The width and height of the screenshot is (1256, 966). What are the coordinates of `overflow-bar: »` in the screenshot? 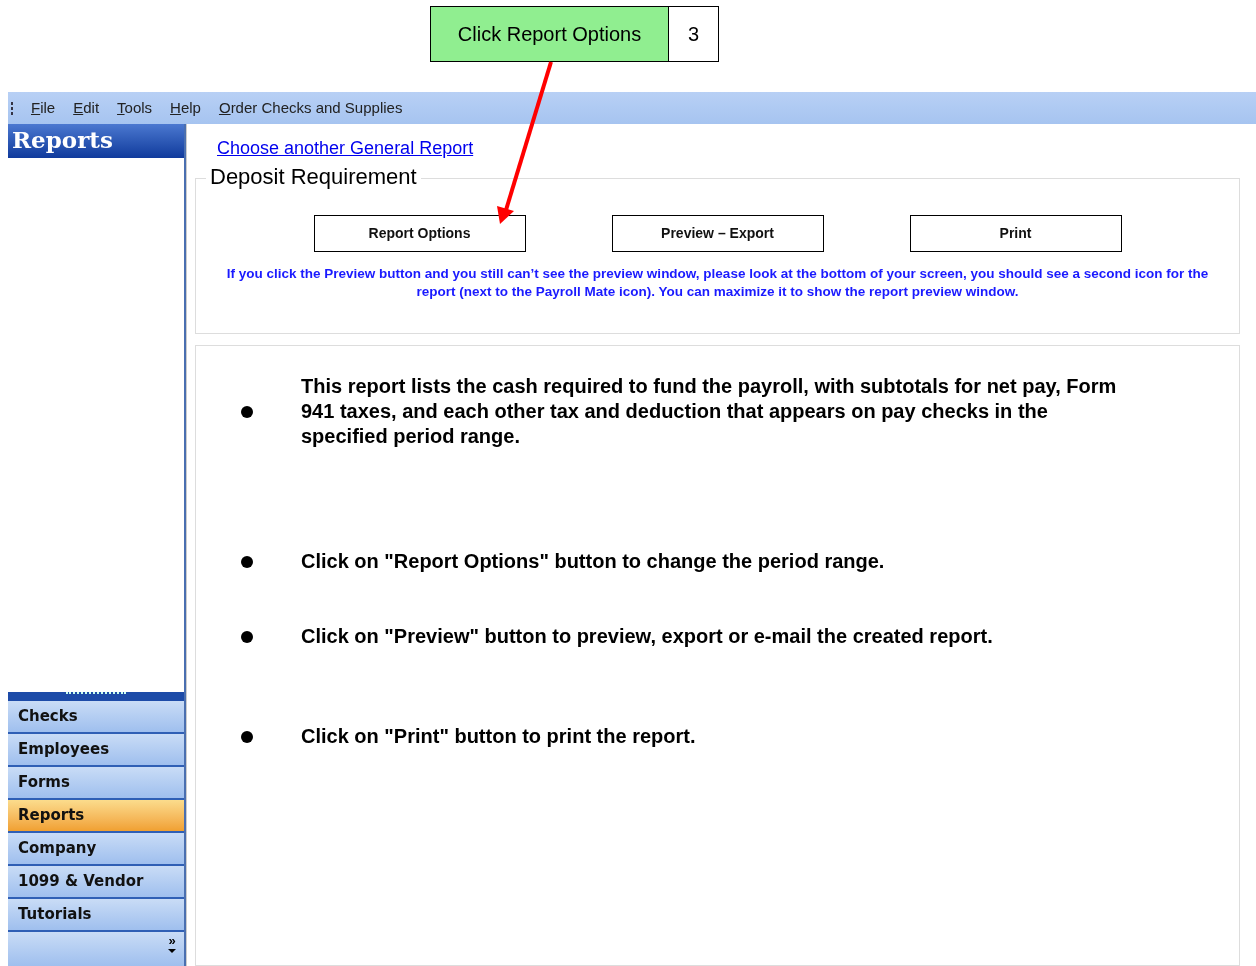 It's located at (96, 949).